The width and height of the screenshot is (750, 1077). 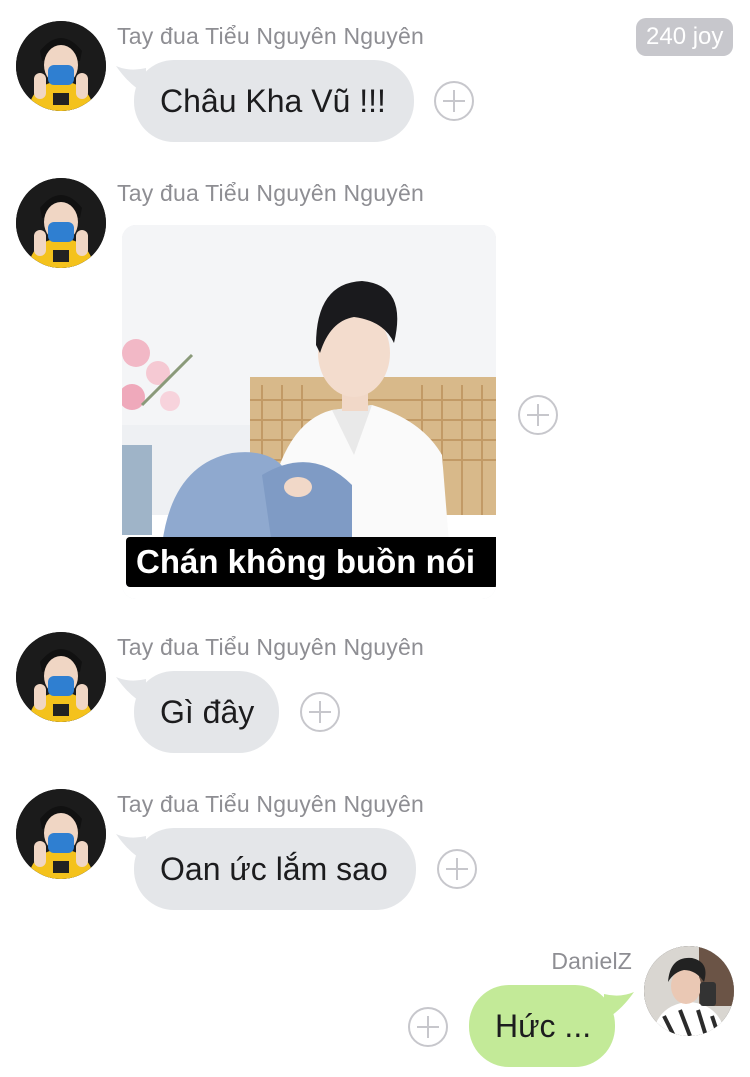 What do you see at coordinates (689, 991) in the screenshot?
I see `my-avatar` at bounding box center [689, 991].